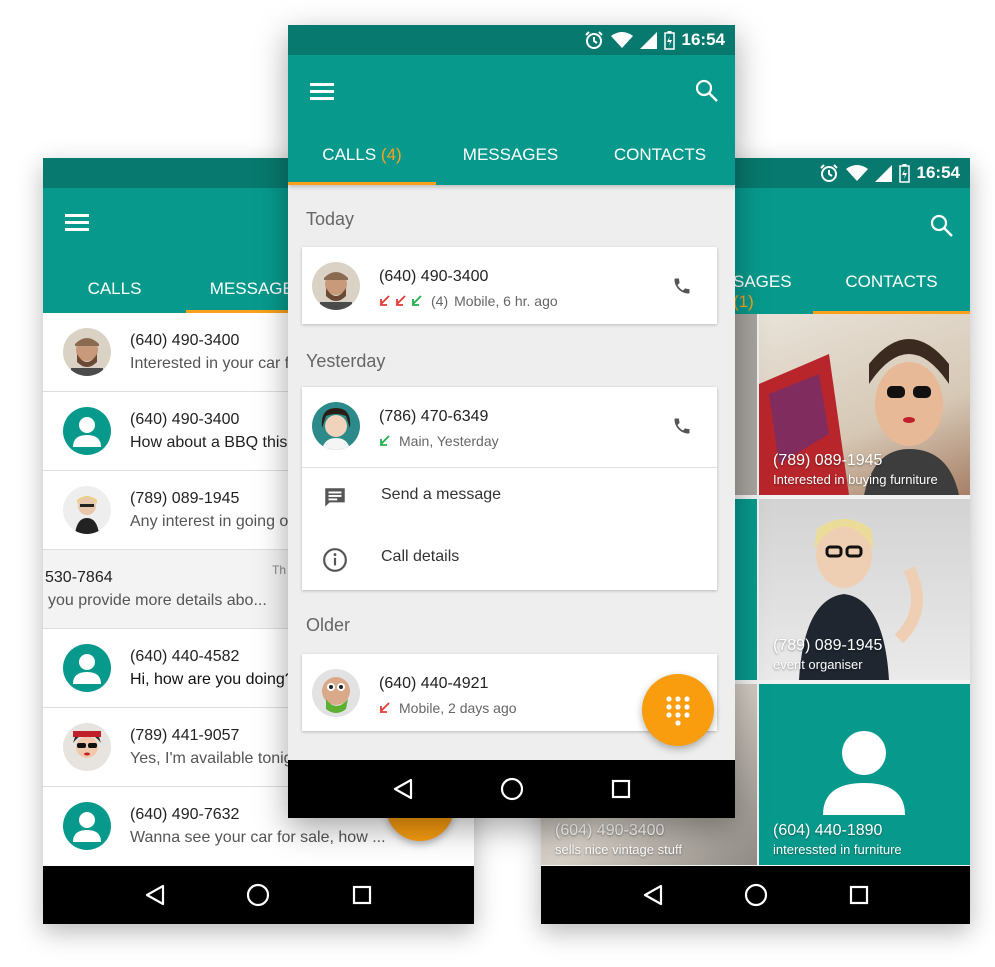 This screenshot has height=967, width=995. I want to click on section-today: Today, so click(330, 219).